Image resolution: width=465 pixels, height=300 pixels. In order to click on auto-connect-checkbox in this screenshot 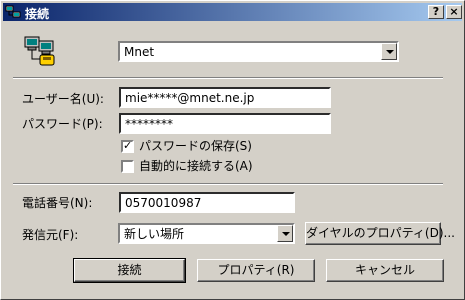, I will do `click(127, 166)`.